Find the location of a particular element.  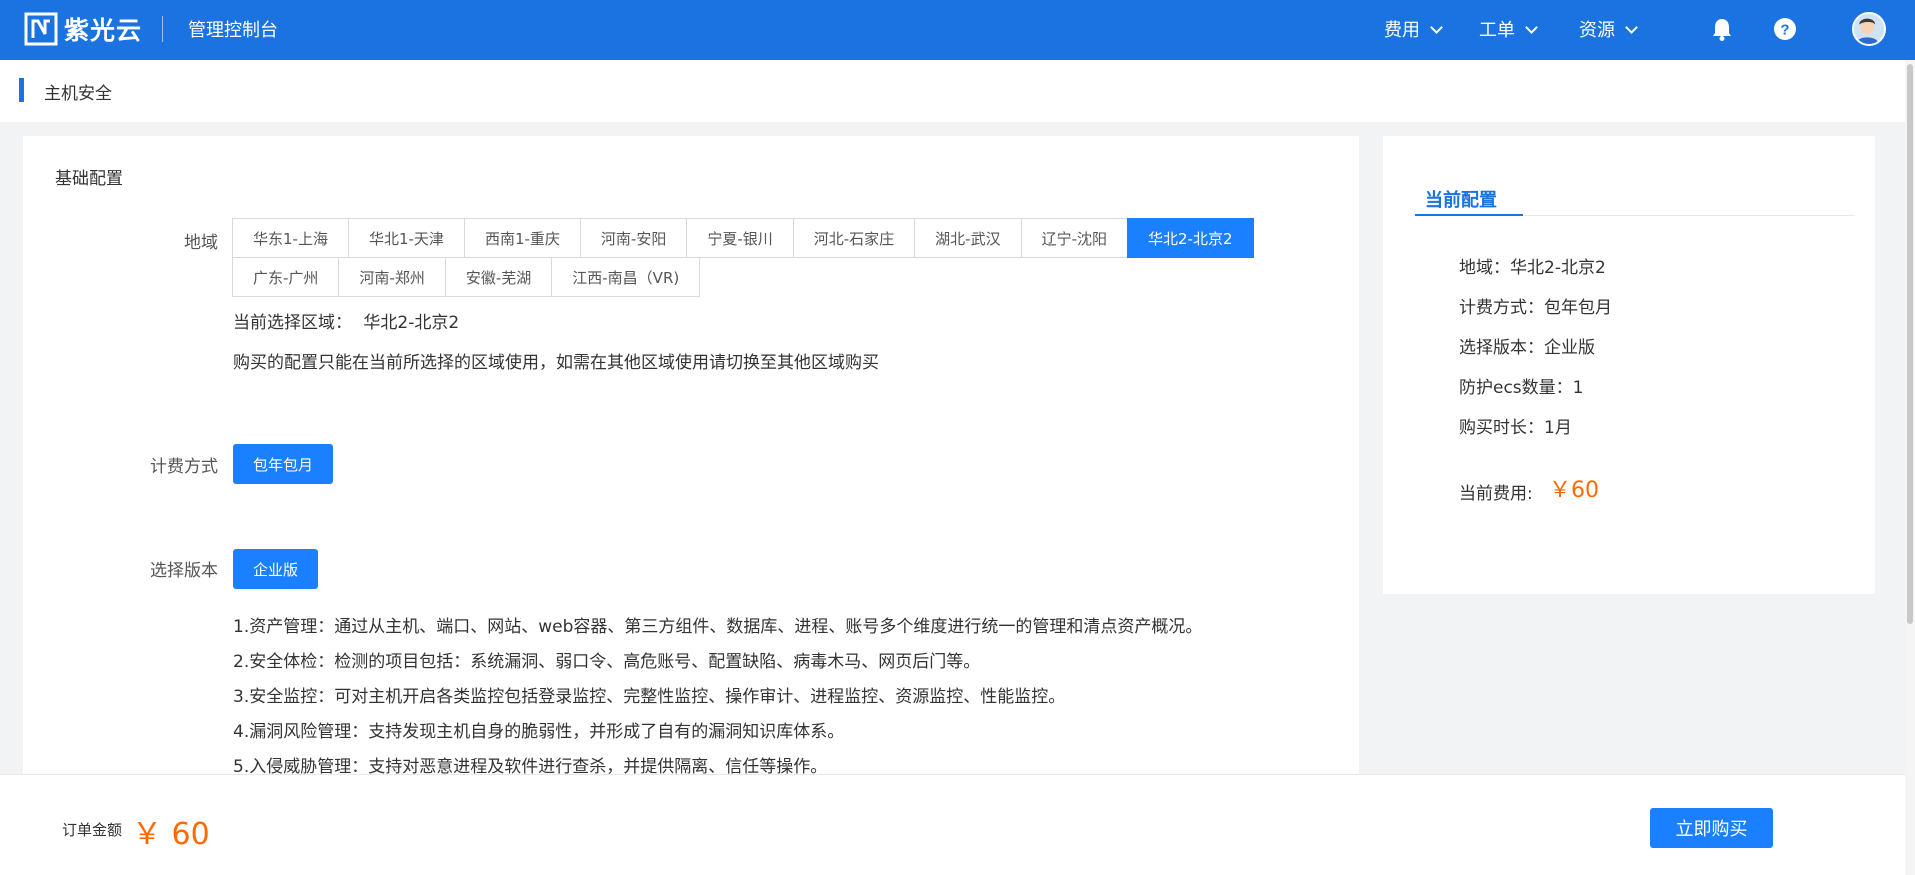

topbar-divider is located at coordinates (162, 29).